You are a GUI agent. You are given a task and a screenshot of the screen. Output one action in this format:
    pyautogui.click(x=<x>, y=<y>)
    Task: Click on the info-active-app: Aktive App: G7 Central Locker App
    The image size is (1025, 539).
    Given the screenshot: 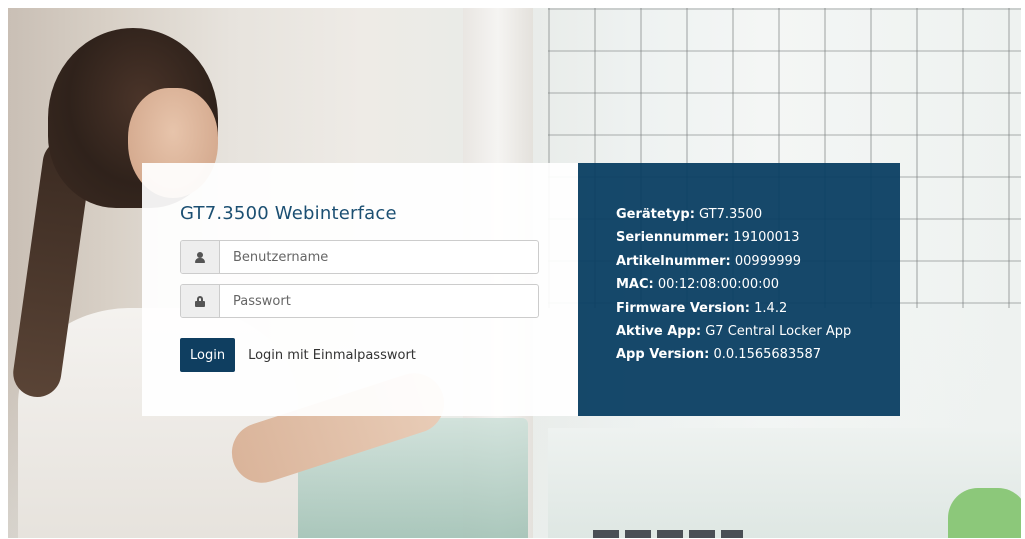 What is the action you would take?
    pyautogui.click(x=734, y=332)
    